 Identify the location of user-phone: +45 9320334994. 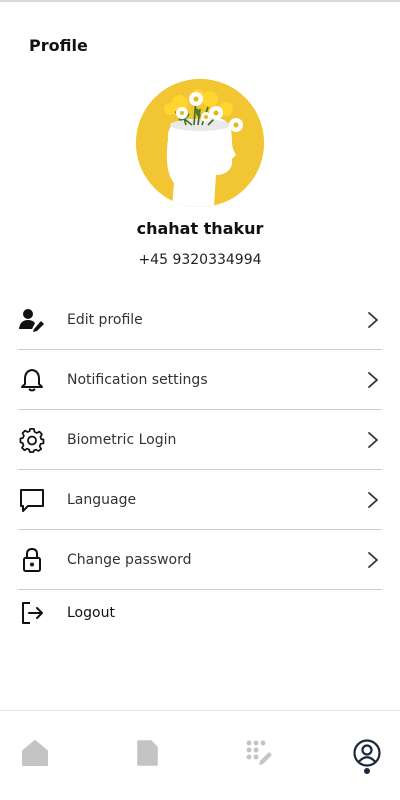
(200, 260).